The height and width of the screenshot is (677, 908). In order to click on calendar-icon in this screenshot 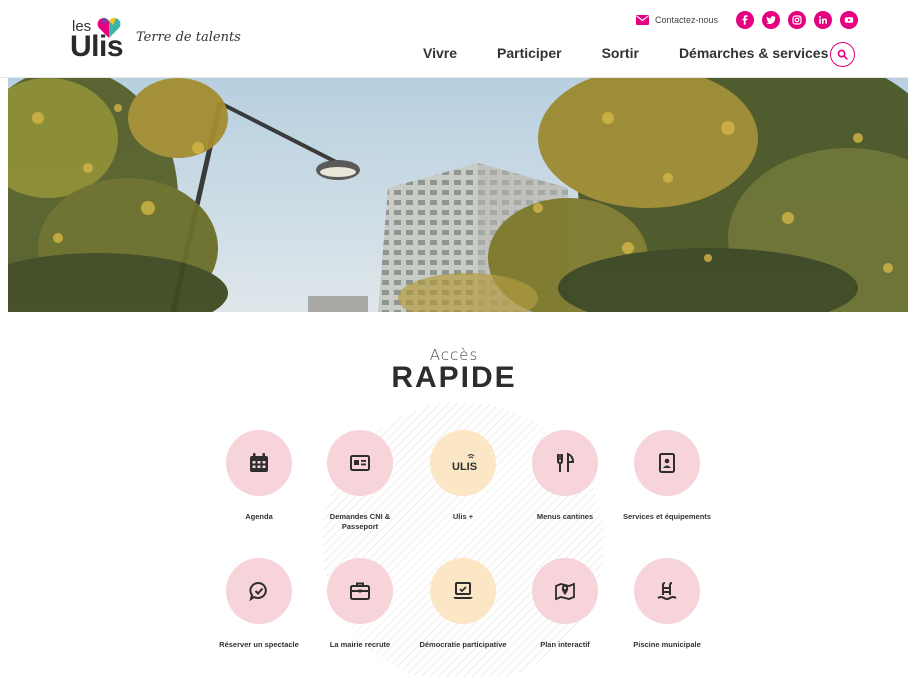, I will do `click(259, 462)`.